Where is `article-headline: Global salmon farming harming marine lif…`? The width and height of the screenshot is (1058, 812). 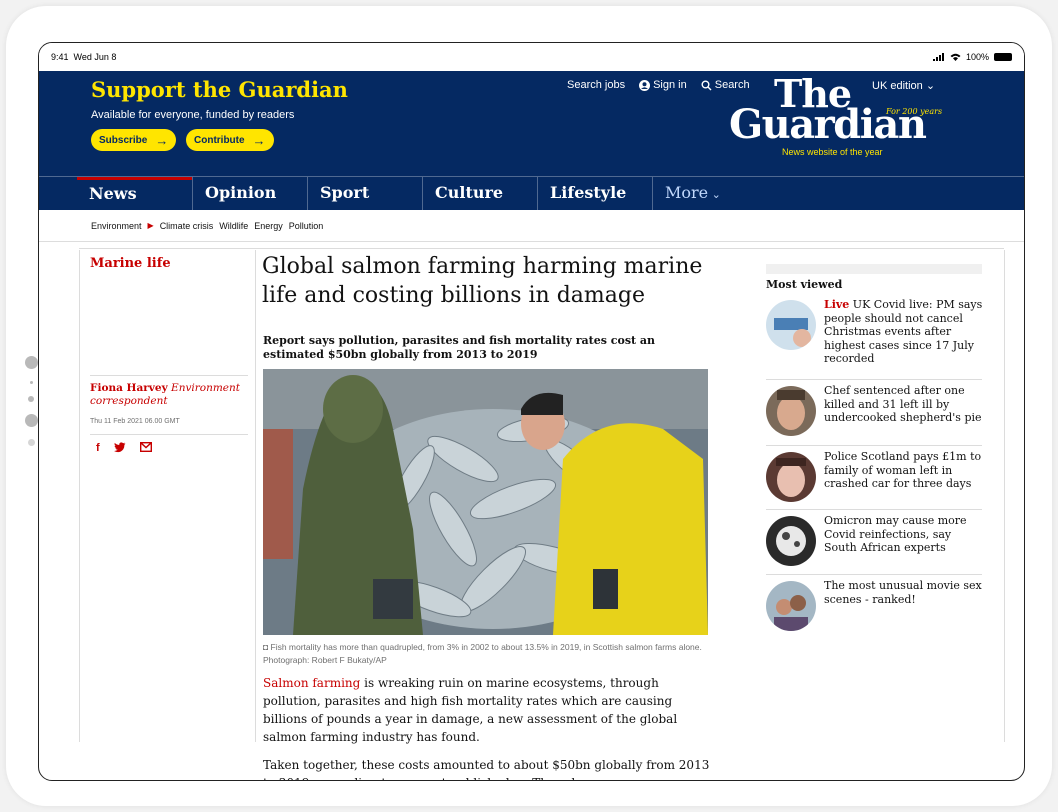 article-headline: Global salmon farming harming marine lif… is located at coordinates (482, 281).